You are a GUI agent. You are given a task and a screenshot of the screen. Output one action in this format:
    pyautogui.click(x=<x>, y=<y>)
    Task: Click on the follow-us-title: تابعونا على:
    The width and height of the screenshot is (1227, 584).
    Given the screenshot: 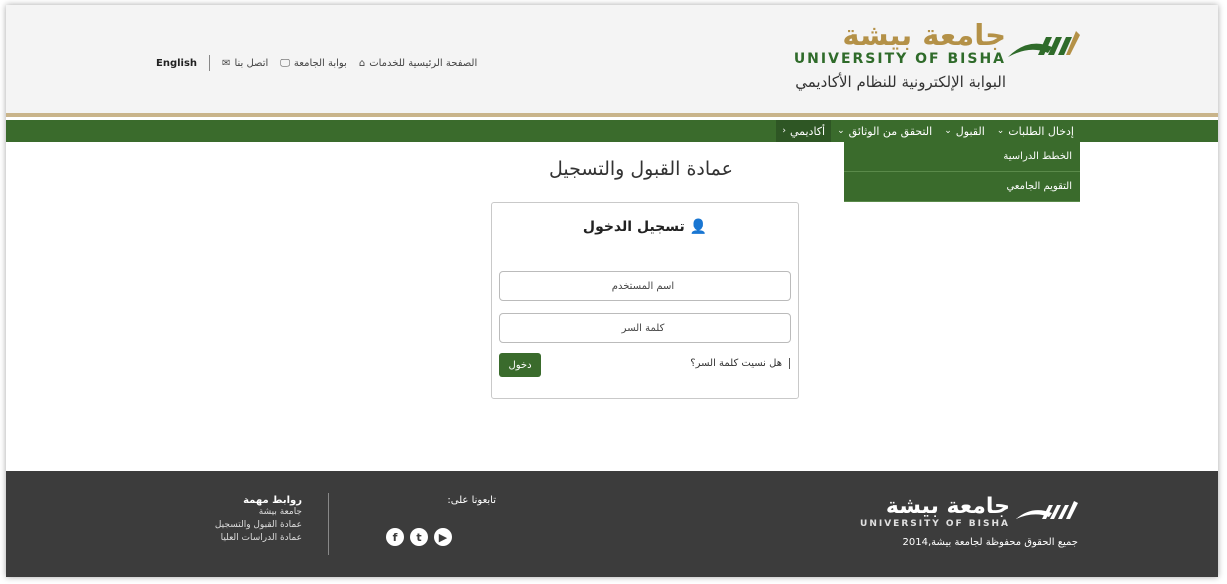 What is the action you would take?
    pyautogui.click(x=471, y=500)
    